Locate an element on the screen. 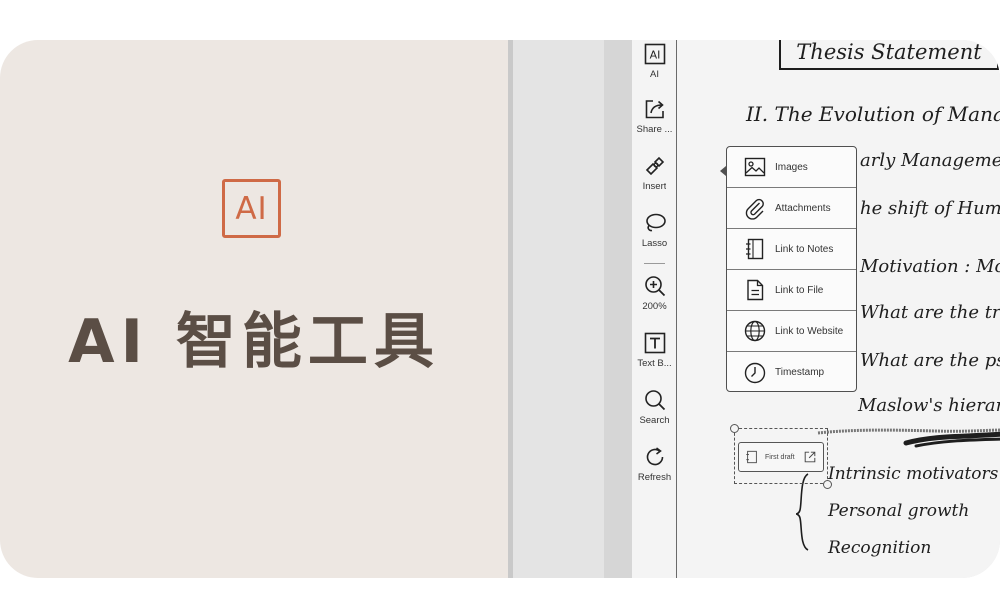 The height and width of the screenshot is (600, 1000). menu-item-link-file: Link to File is located at coordinates (791, 290).